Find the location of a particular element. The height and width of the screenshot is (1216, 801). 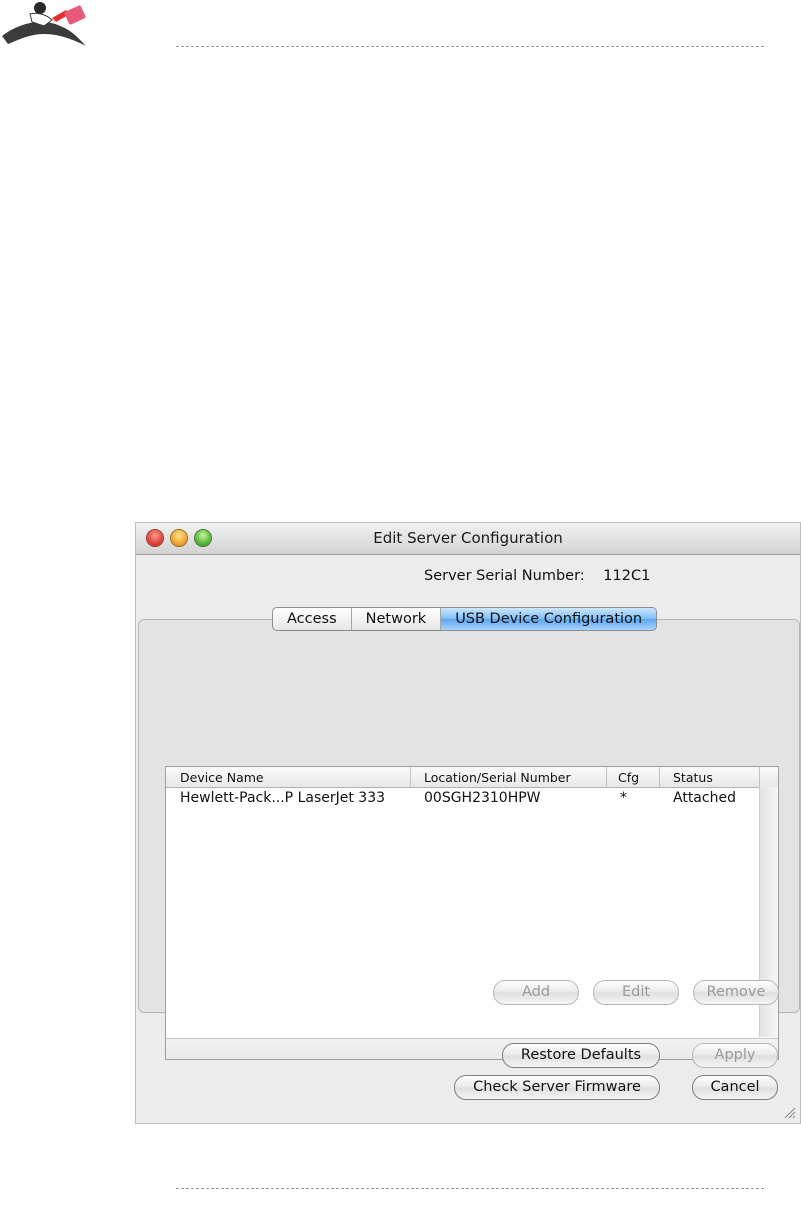

horizontal-scrollbar is located at coordinates (472, 1048).